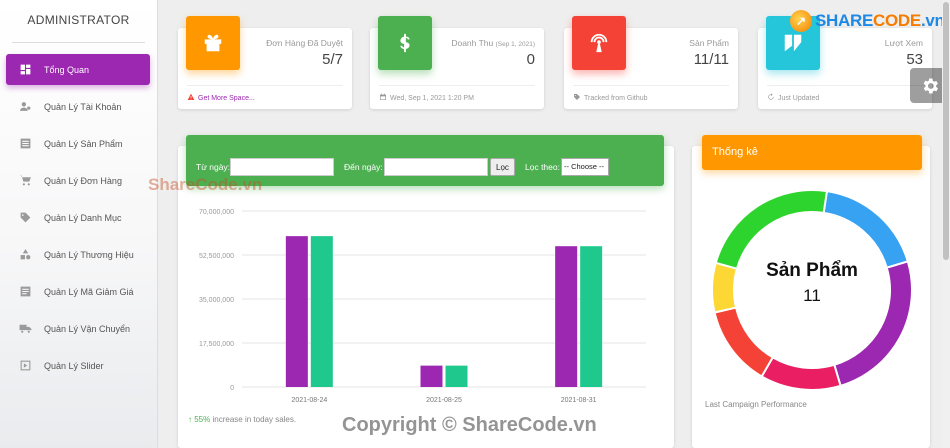 The width and height of the screenshot is (950, 448). What do you see at coordinates (74, 365) in the screenshot?
I see `sidebar-item-label: Quản Lý Slider` at bounding box center [74, 365].